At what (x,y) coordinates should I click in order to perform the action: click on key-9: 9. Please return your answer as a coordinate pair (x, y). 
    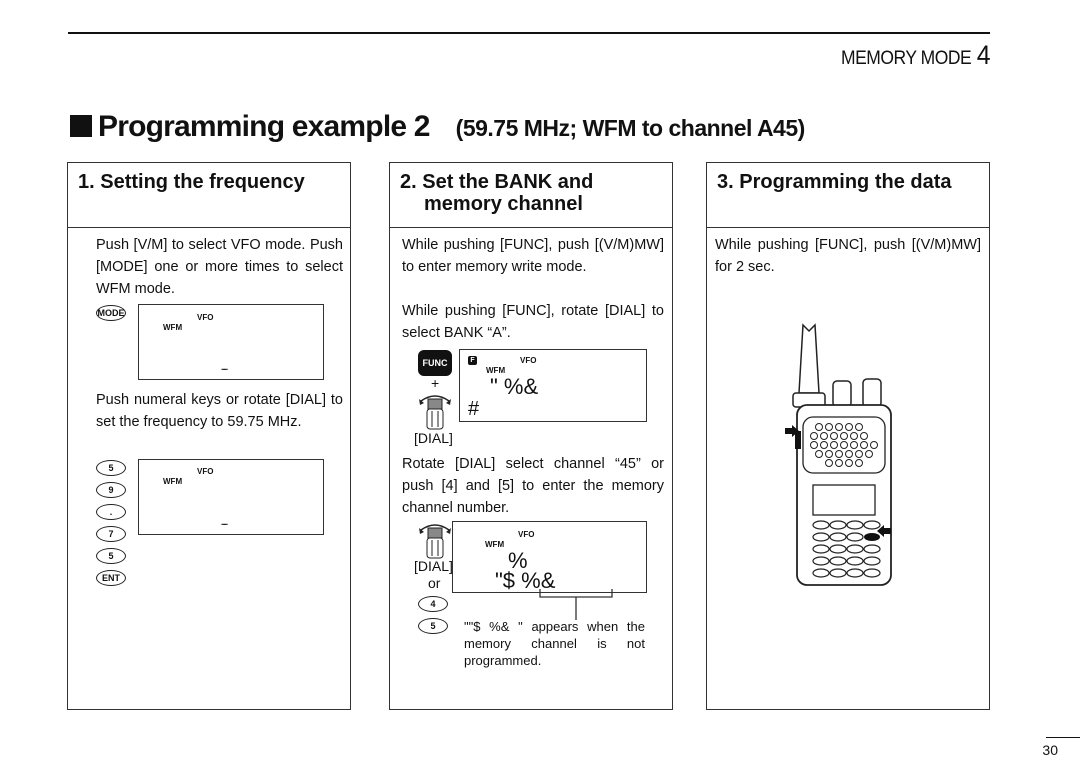
    Looking at the image, I should click on (111, 490).